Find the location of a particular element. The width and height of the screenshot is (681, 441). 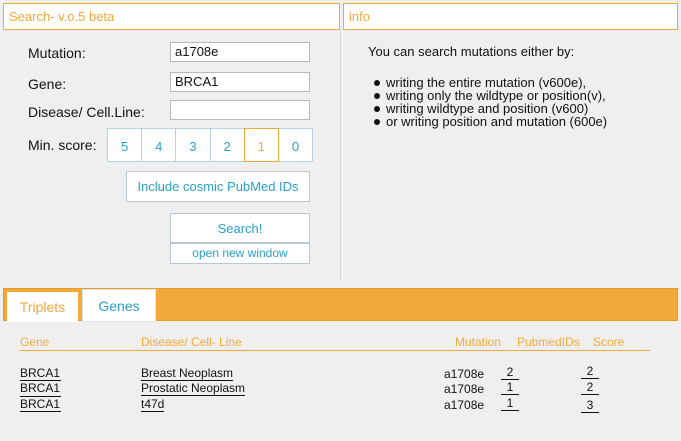

table-row-disease: Prostatic Neoplasm is located at coordinates (193, 388).